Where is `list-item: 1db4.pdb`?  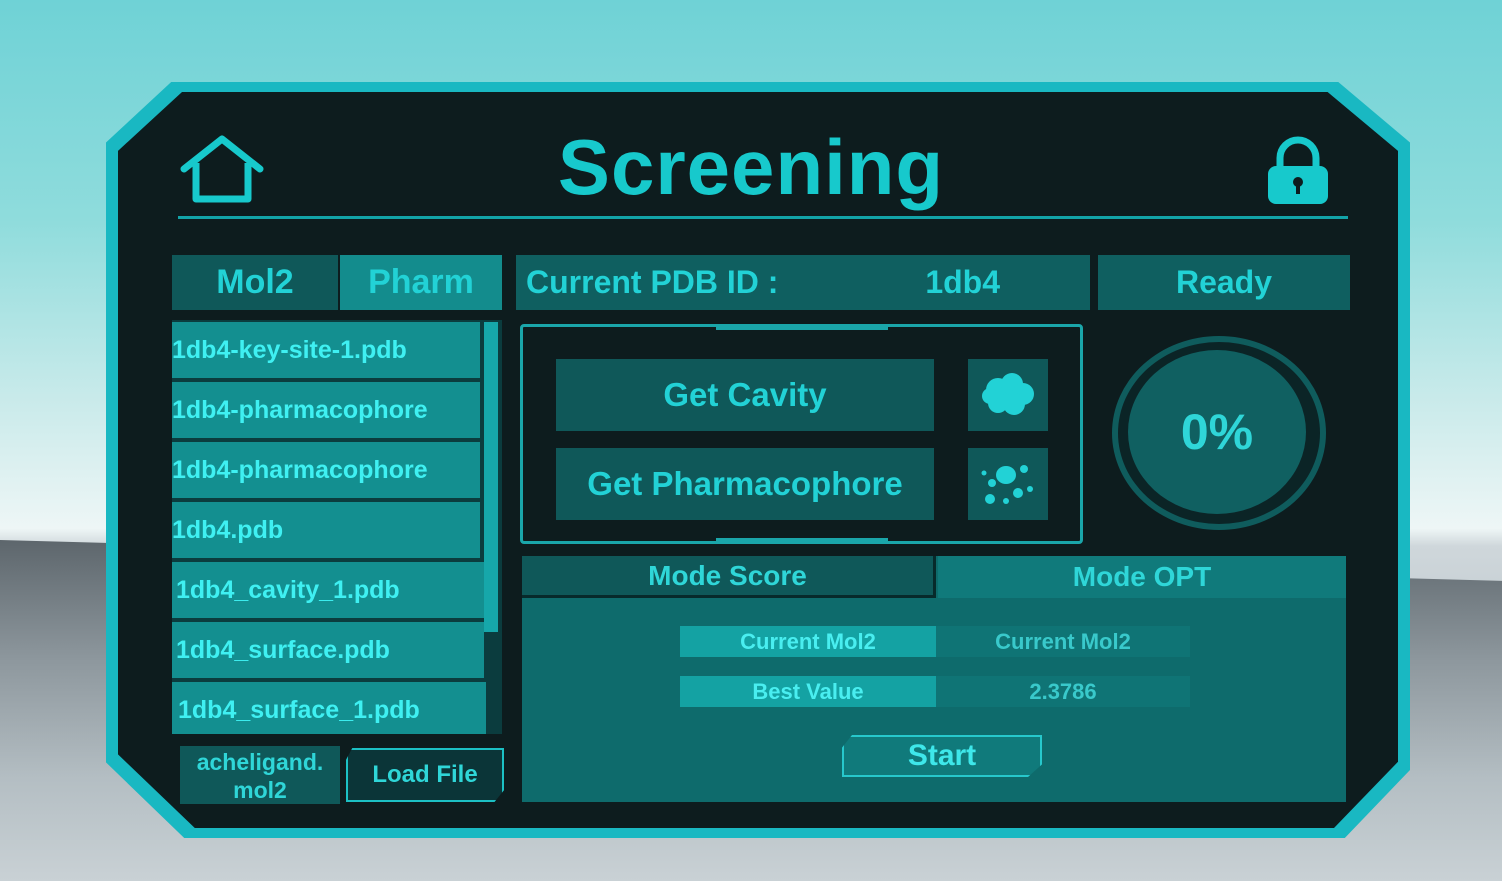
list-item: 1db4.pdb is located at coordinates (326, 530).